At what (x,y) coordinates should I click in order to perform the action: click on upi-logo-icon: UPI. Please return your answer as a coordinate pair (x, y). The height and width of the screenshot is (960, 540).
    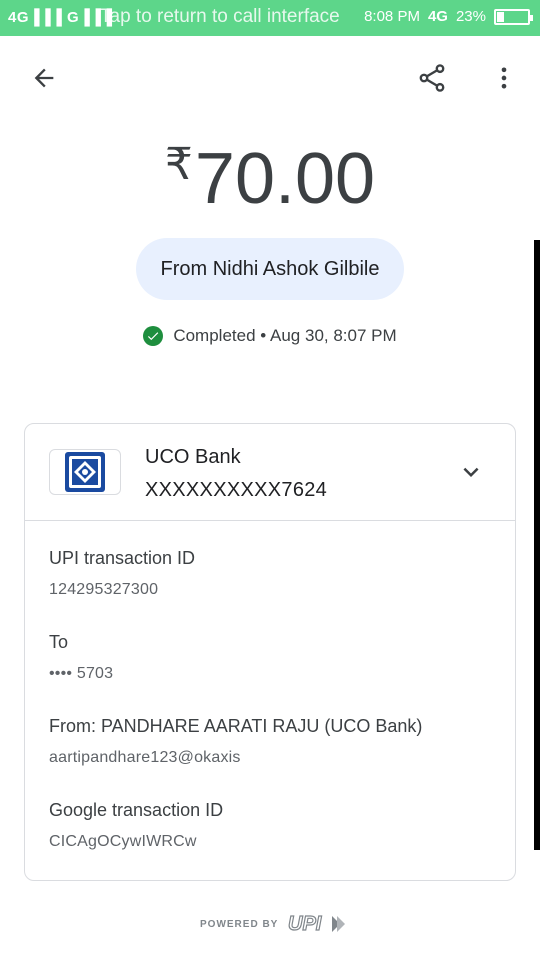
    Looking at the image, I should click on (317, 924).